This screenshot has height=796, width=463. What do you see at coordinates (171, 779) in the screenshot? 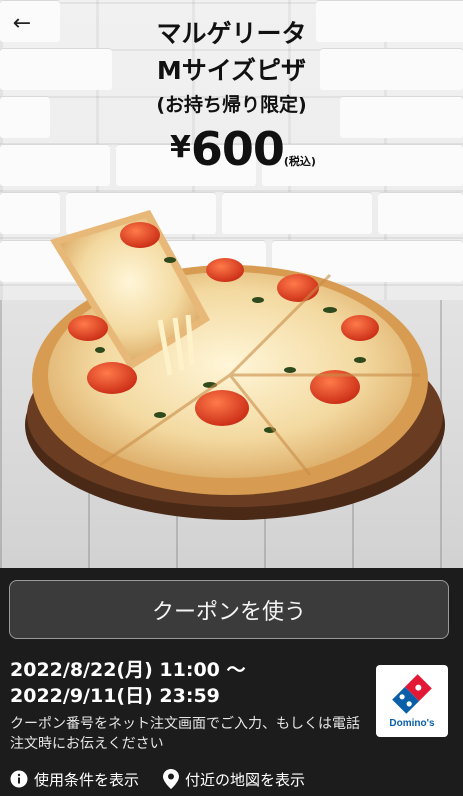
I see `map-pin-icon` at bounding box center [171, 779].